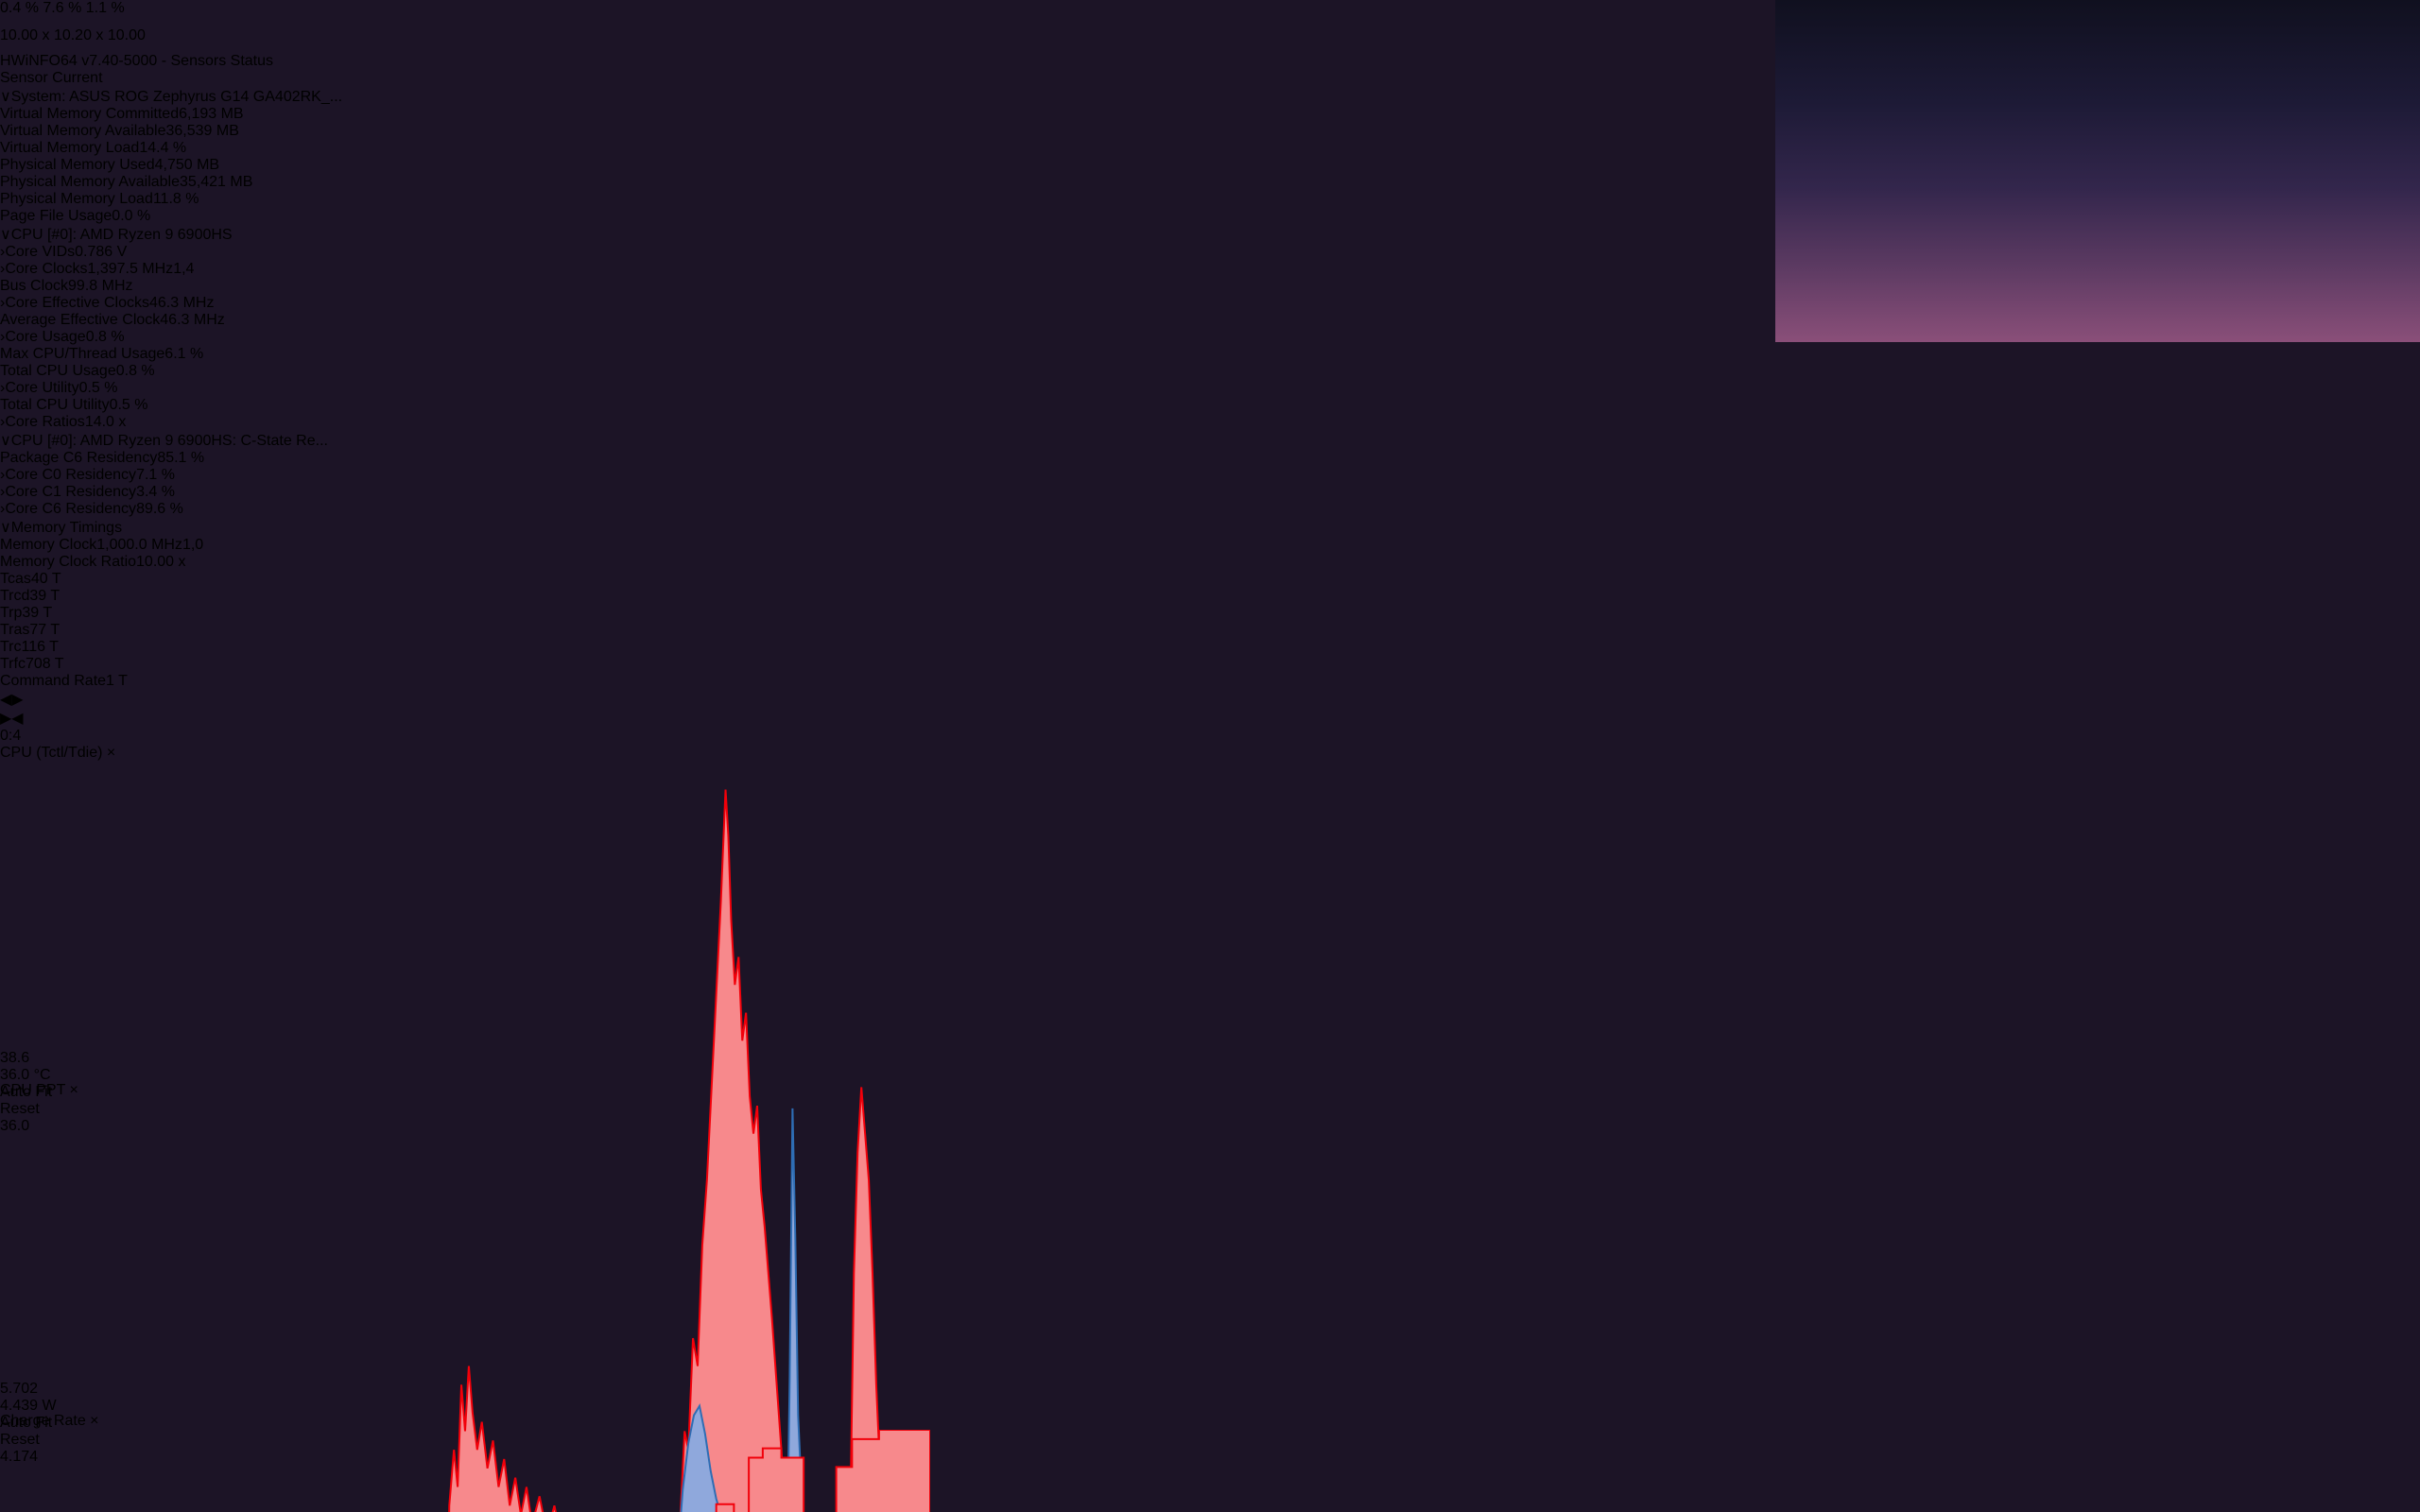 This screenshot has width=2420, height=1512. What do you see at coordinates (135, 371) in the screenshot?
I see `sensor-current-value: 0.8 %` at bounding box center [135, 371].